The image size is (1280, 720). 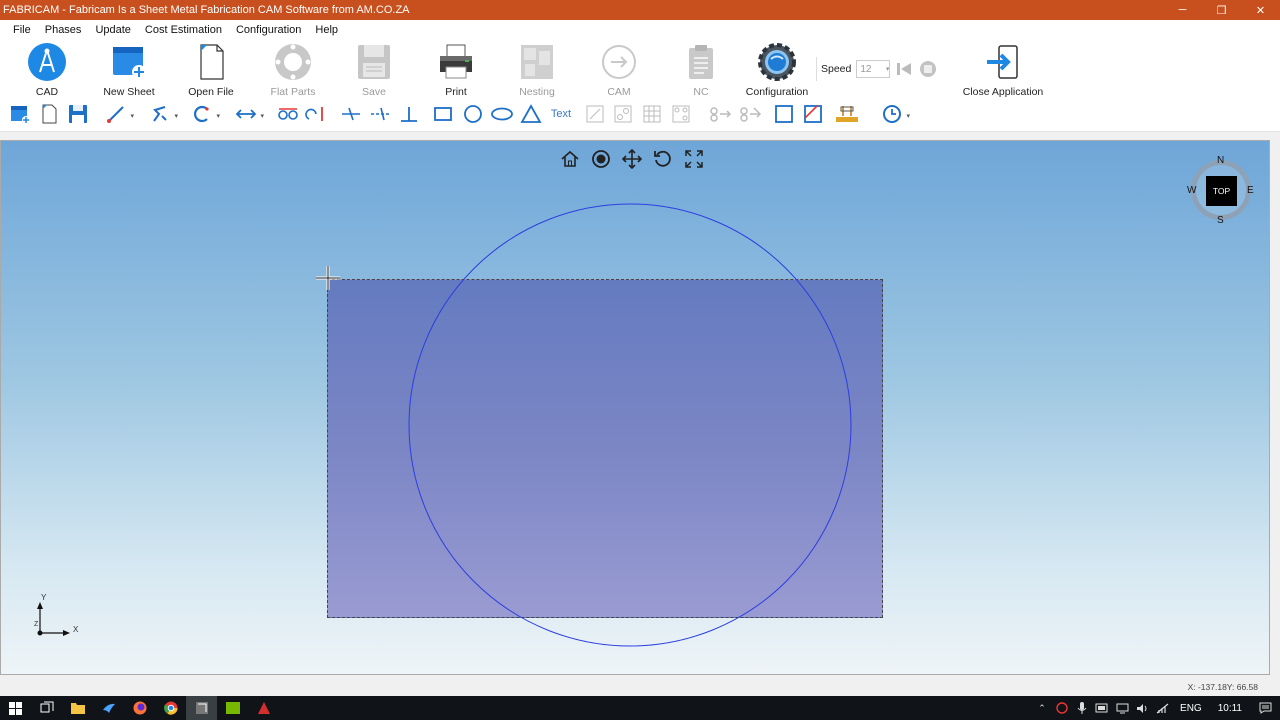 I want to click on windows-logo-icon, so click(x=15, y=708).